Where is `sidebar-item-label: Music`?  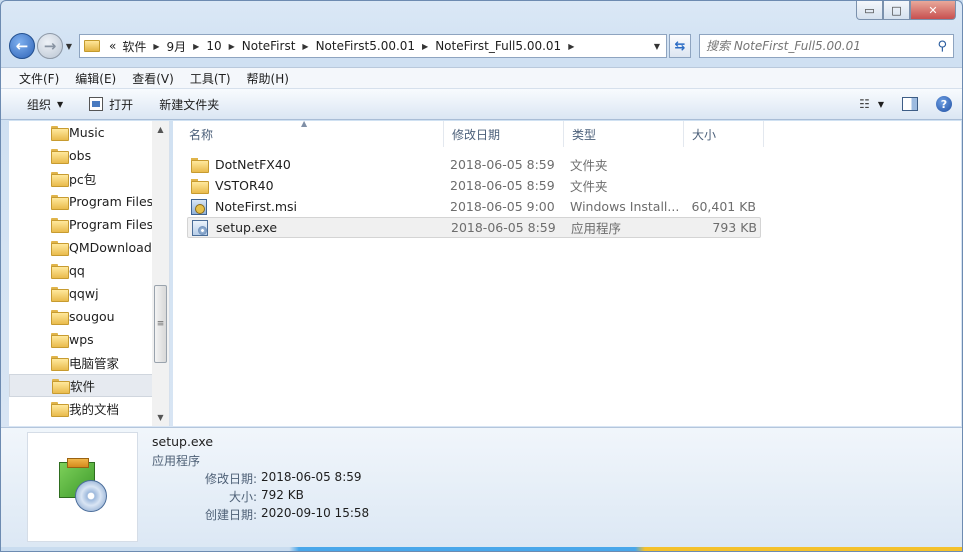 sidebar-item-label: Music is located at coordinates (87, 132).